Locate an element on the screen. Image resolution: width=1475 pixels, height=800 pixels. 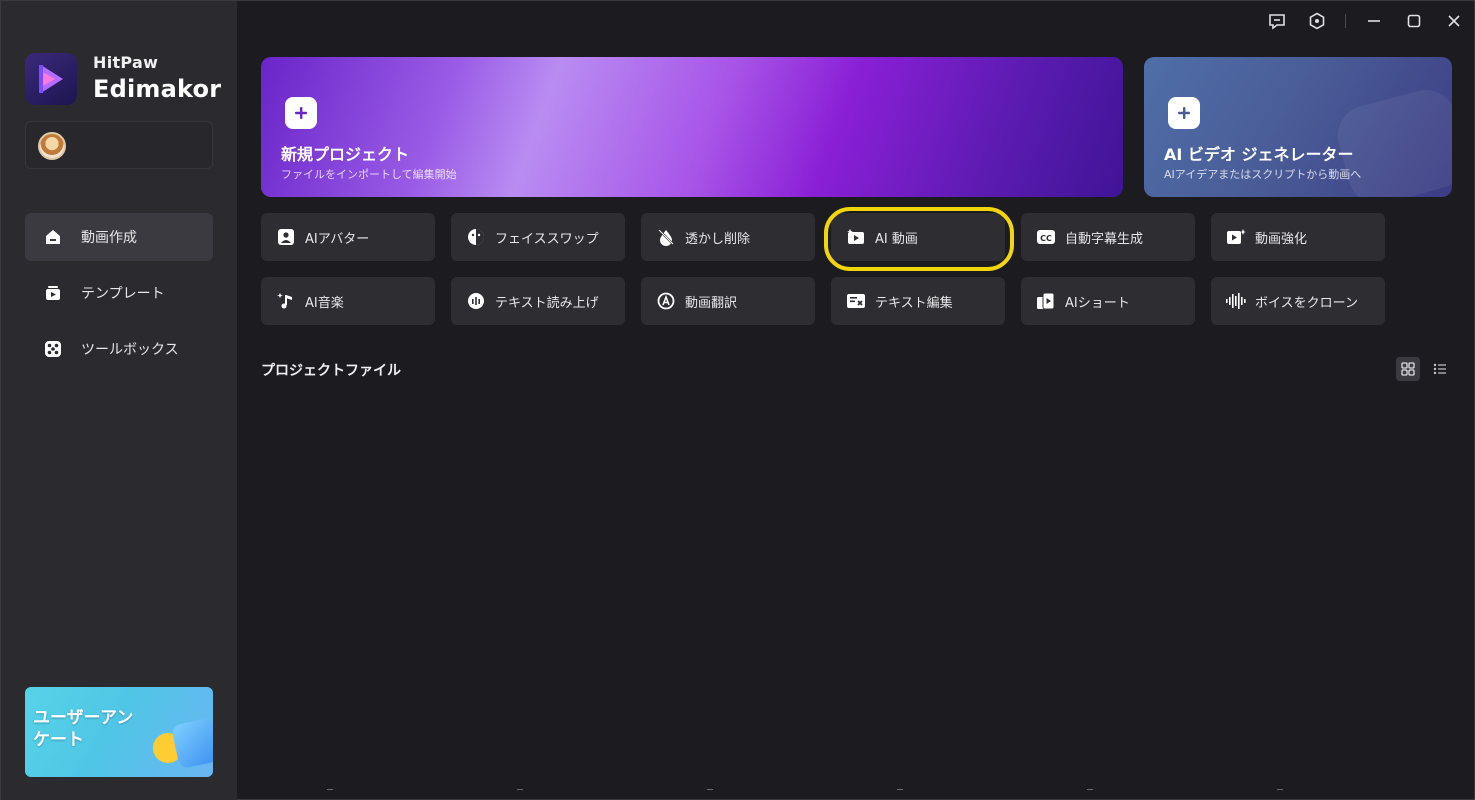
text-edit-icon is located at coordinates (856, 301).